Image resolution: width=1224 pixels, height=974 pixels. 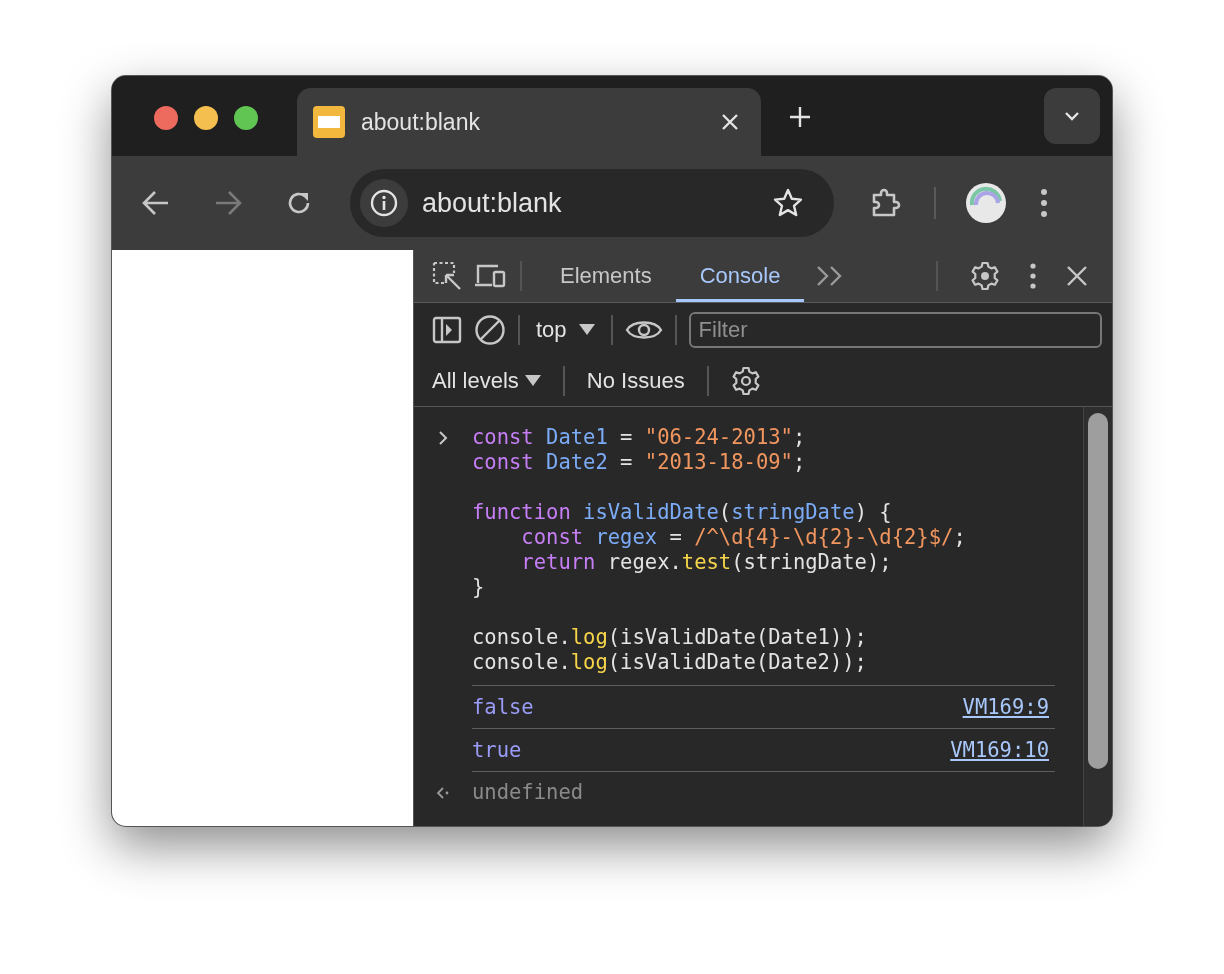 I want to click on filter-field: Filter, so click(x=895, y=329).